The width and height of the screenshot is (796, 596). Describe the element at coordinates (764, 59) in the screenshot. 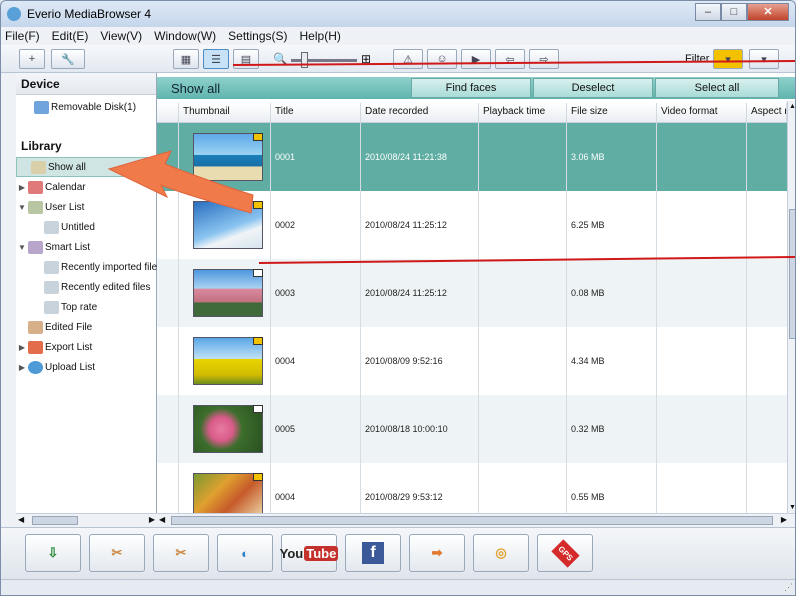

I see `filter-photo-button: ▾` at that location.